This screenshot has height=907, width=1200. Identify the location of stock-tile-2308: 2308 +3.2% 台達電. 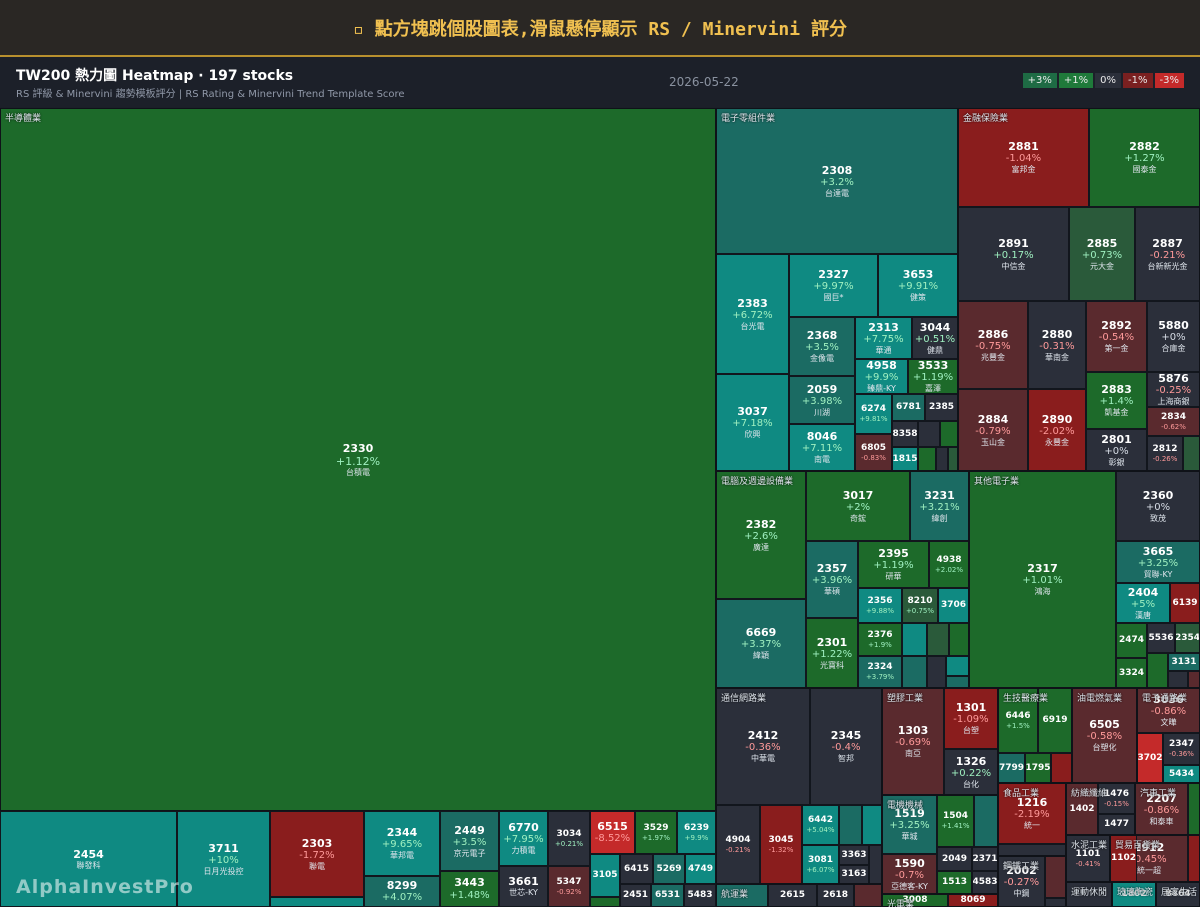
(837, 181).